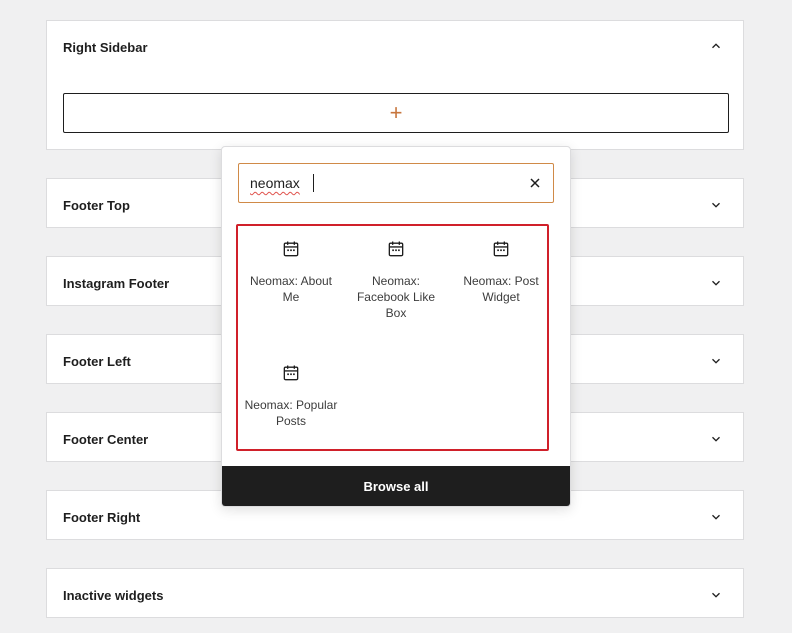 The width and height of the screenshot is (792, 633). I want to click on block-result-label: Neomax: About Me, so click(291, 289).